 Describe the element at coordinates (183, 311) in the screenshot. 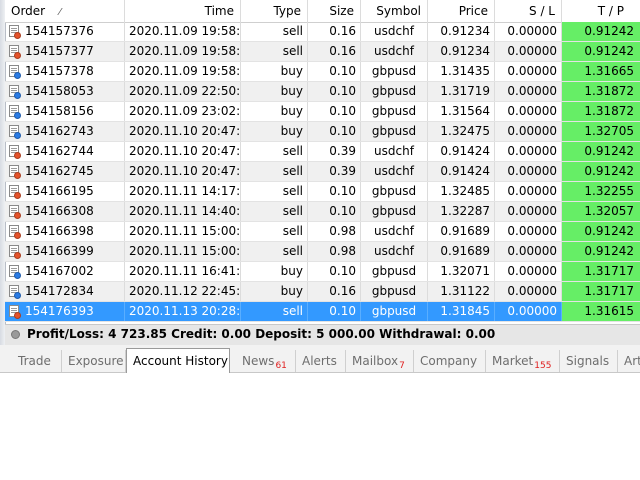

I see `cell-time: 2020.11.13 20:28:48` at that location.